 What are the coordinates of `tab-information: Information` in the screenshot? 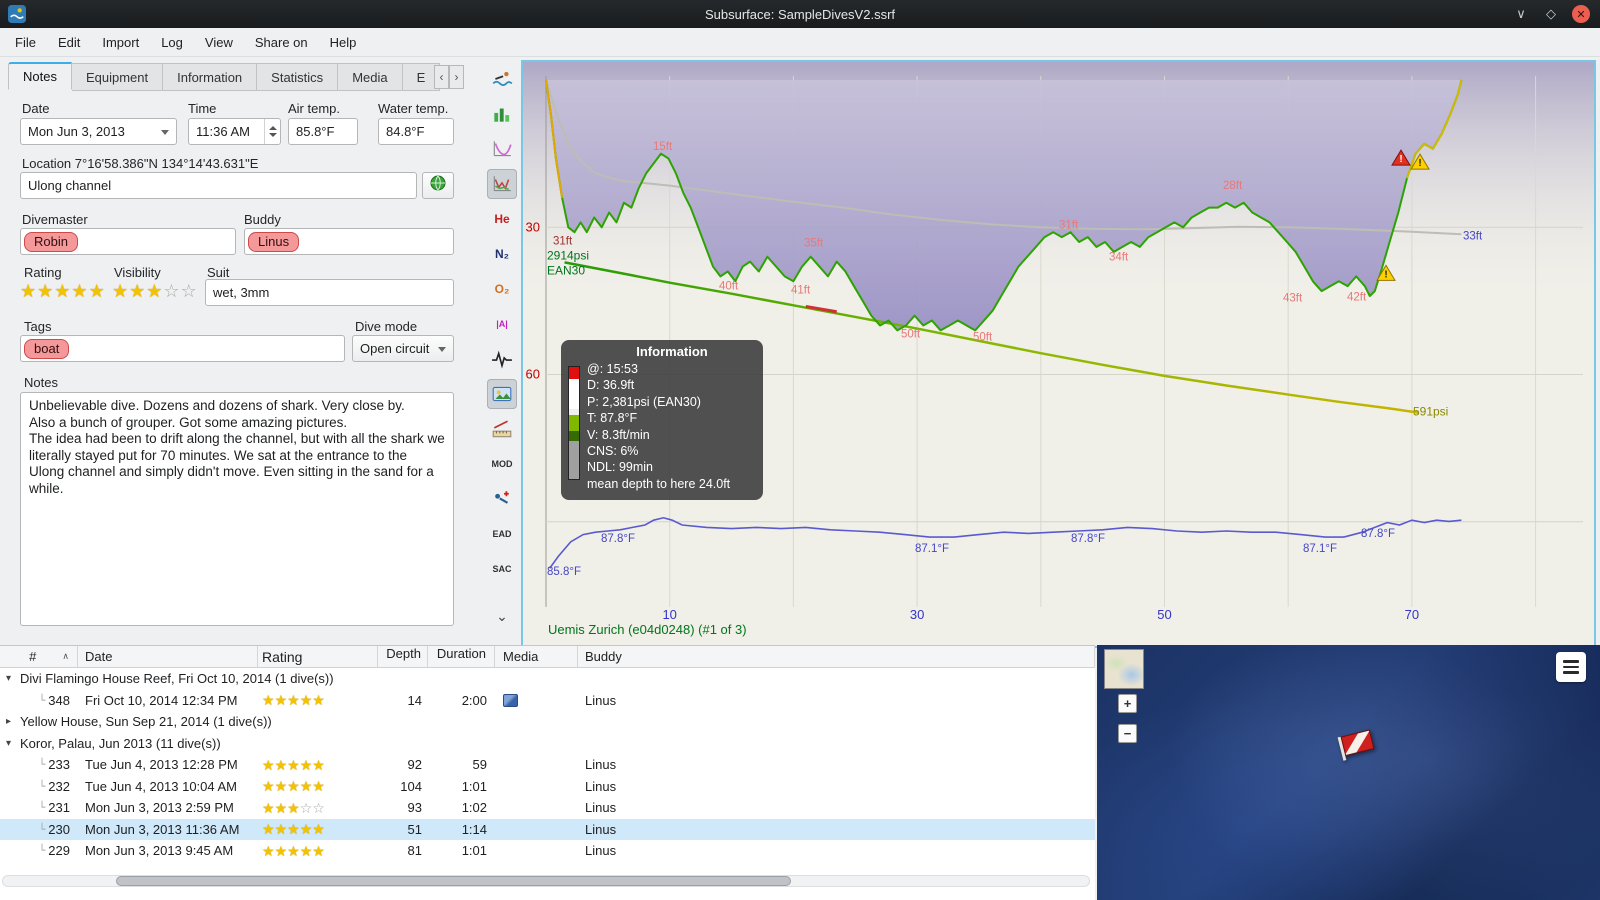 It's located at (210, 77).